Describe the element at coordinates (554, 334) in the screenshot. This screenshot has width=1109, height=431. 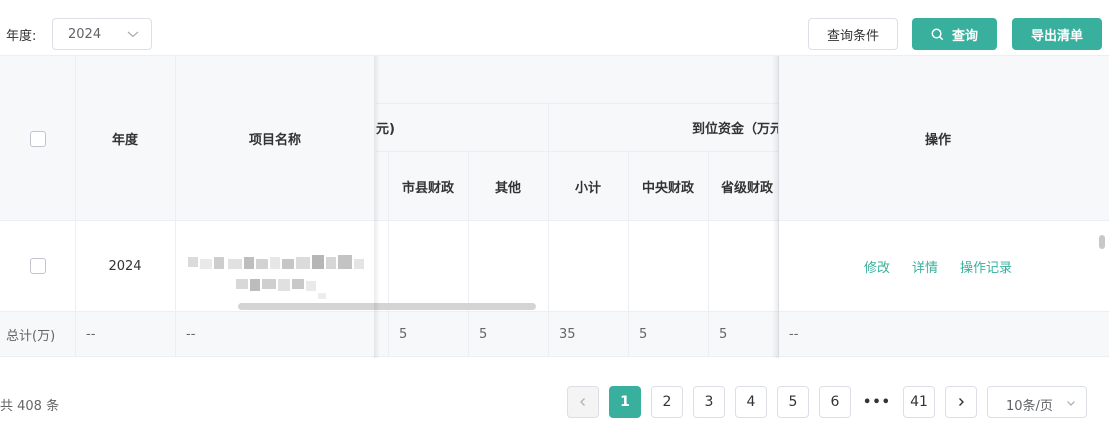
I see `summary-row: 总计(万) -- -- 5 5 35 5 5 --` at that location.